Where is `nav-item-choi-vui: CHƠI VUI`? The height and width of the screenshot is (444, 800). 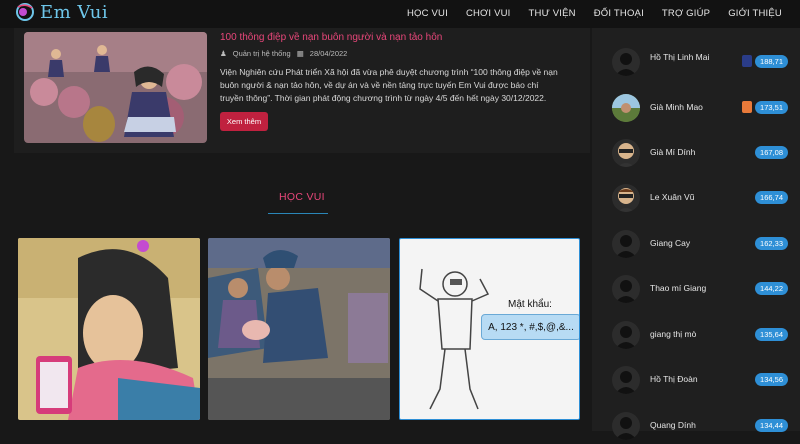
nav-item-choi-vui: CHƠI VUI is located at coordinates (488, 13).